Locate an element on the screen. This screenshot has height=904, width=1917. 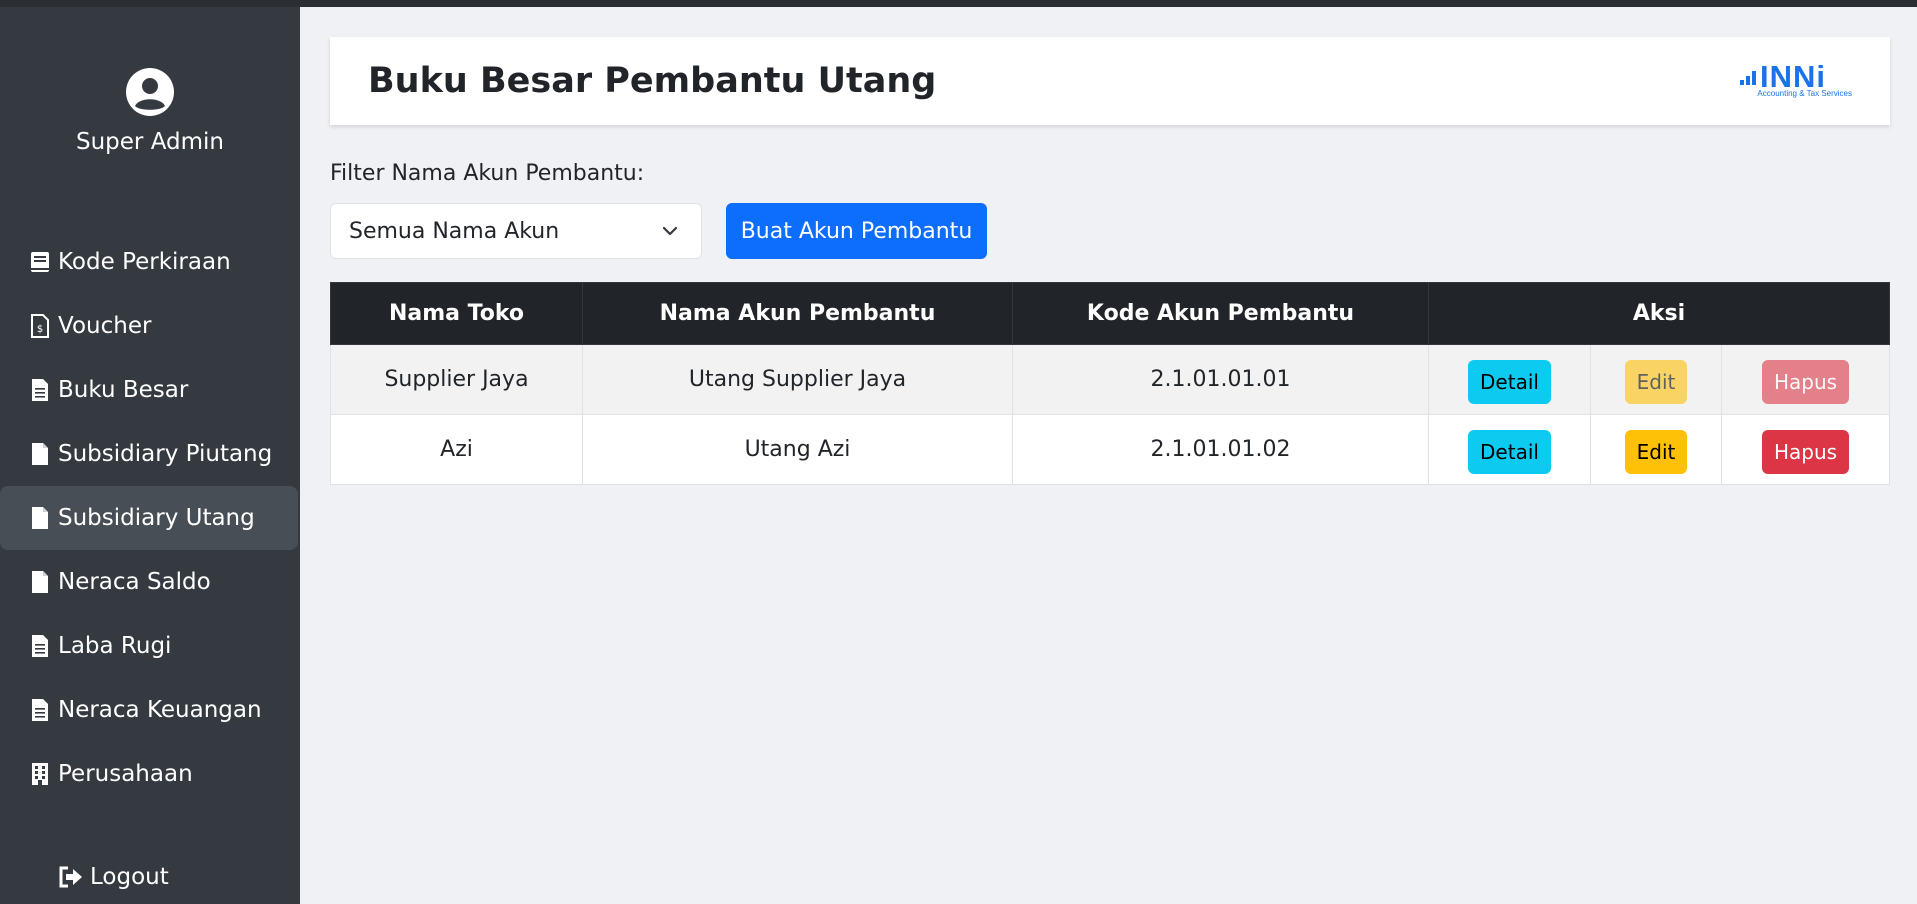
book-icon is located at coordinates (40, 262).